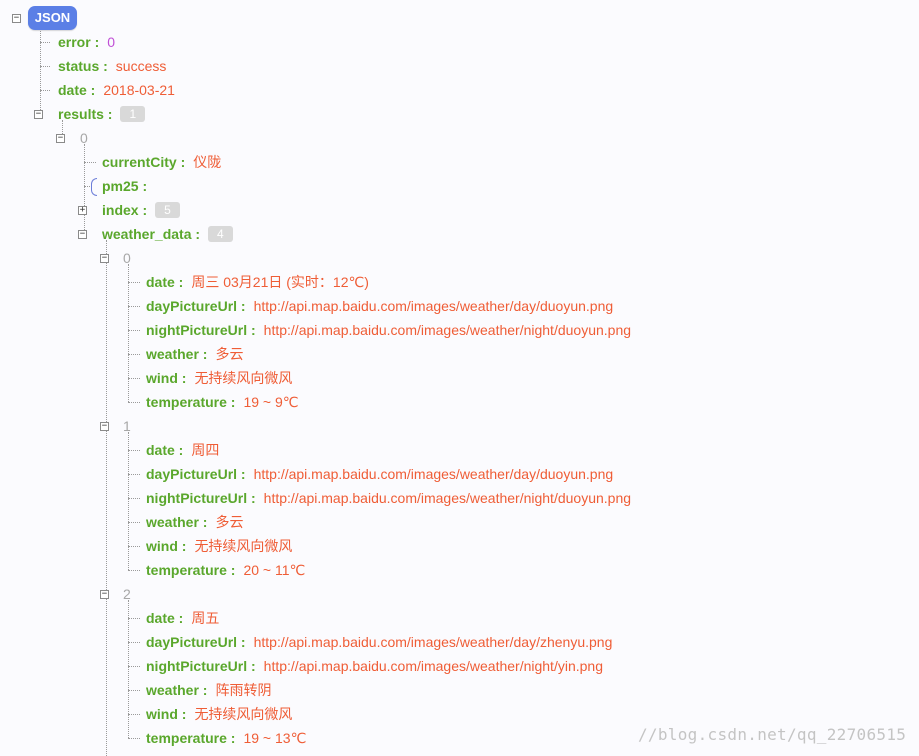  Describe the element at coordinates (274, 570) in the screenshot. I see `field-value: 20 ~ 11℃` at that location.